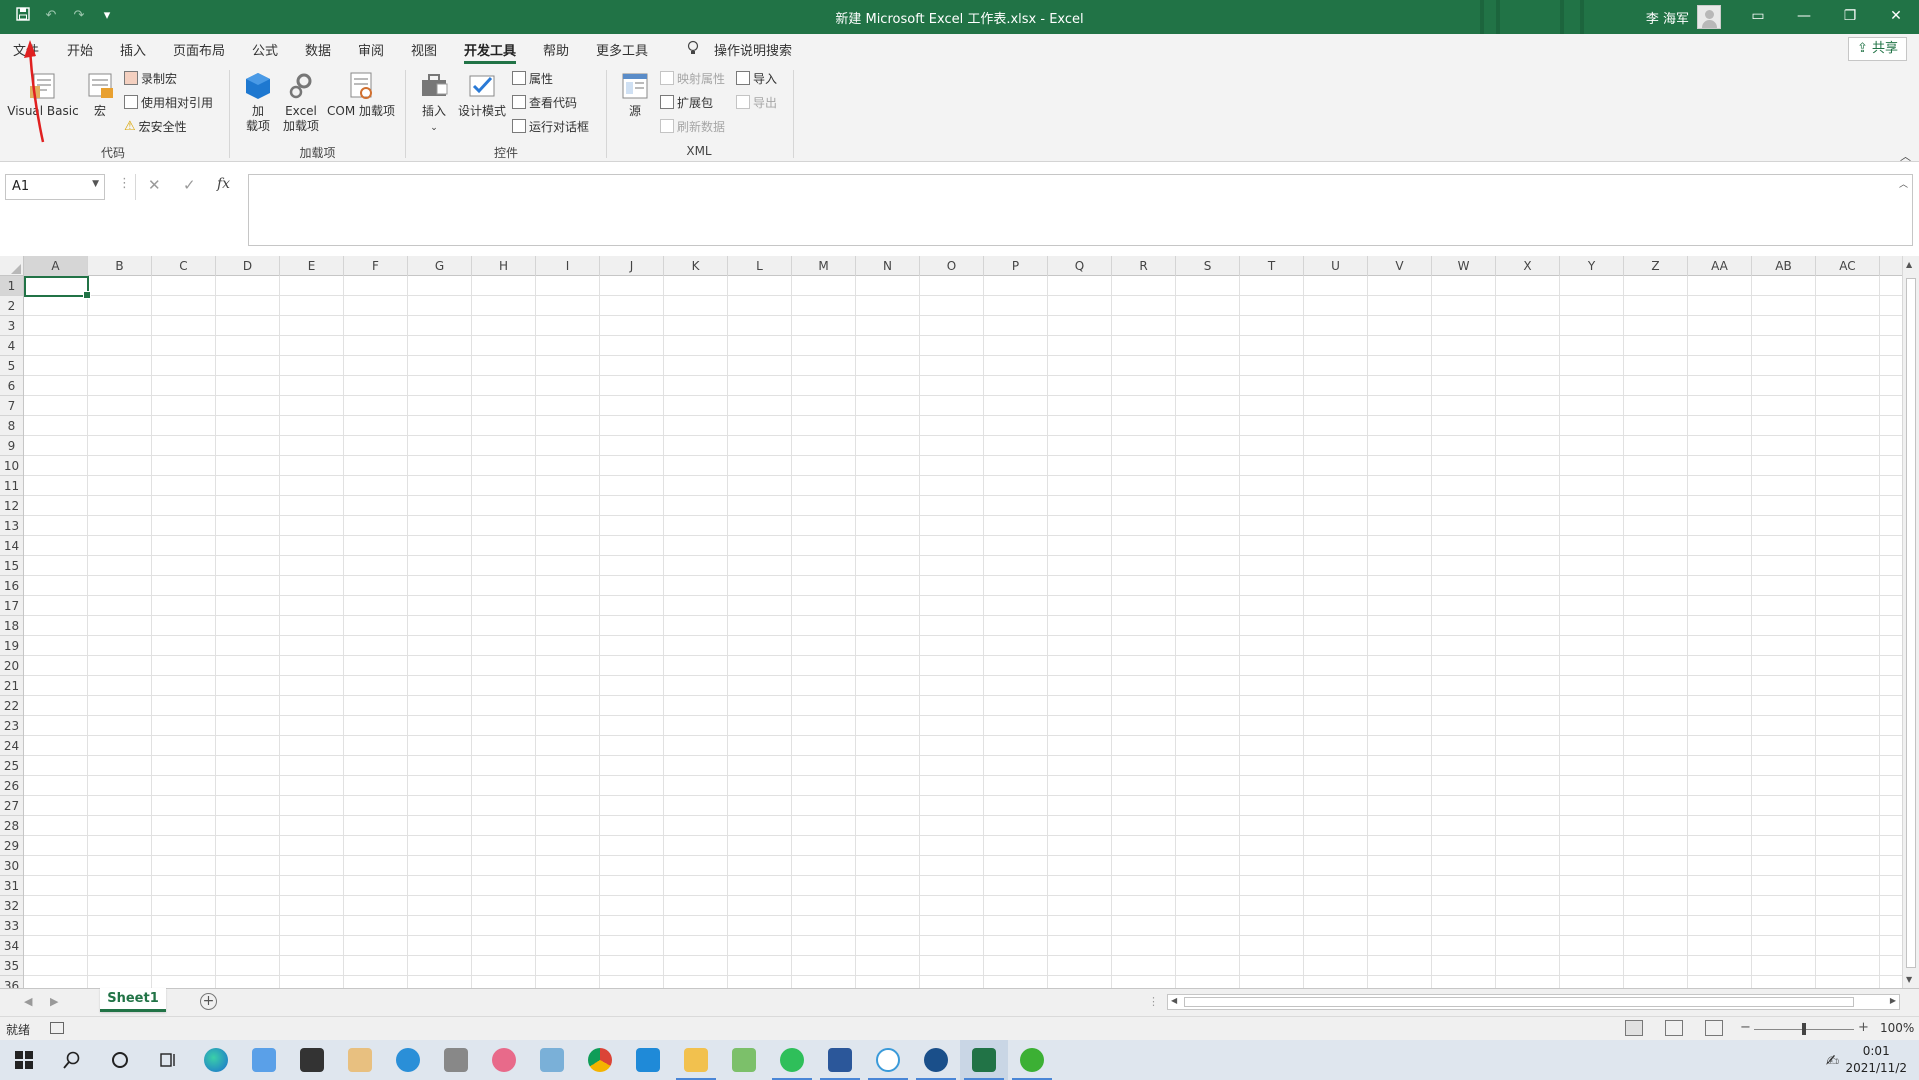 The height and width of the screenshot is (1080, 1919). What do you see at coordinates (648, 1060) in the screenshot?
I see `vscode-icon` at bounding box center [648, 1060].